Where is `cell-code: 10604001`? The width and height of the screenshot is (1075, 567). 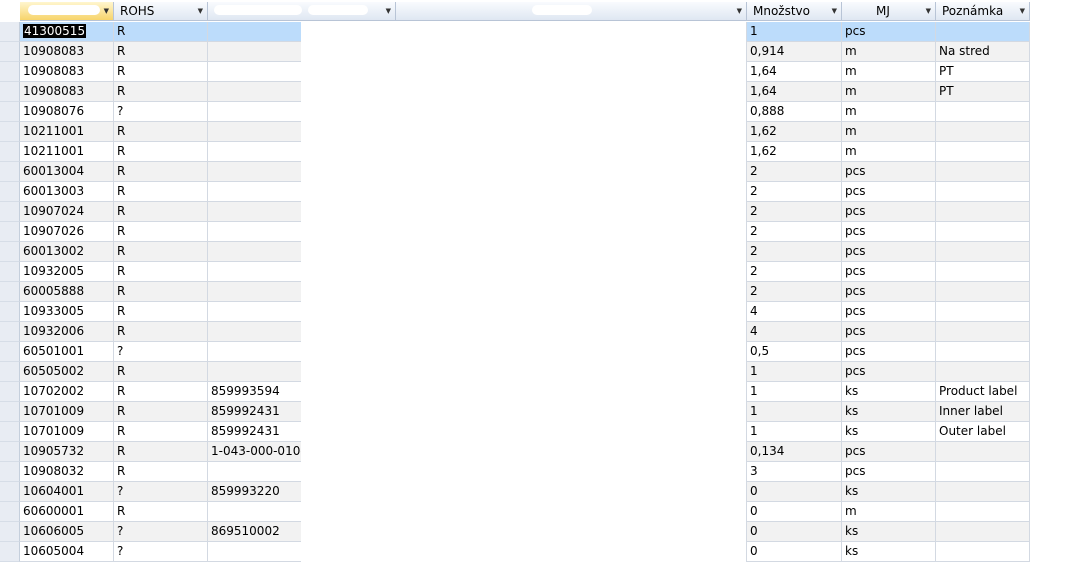
cell-code: 10604001 is located at coordinates (67, 492).